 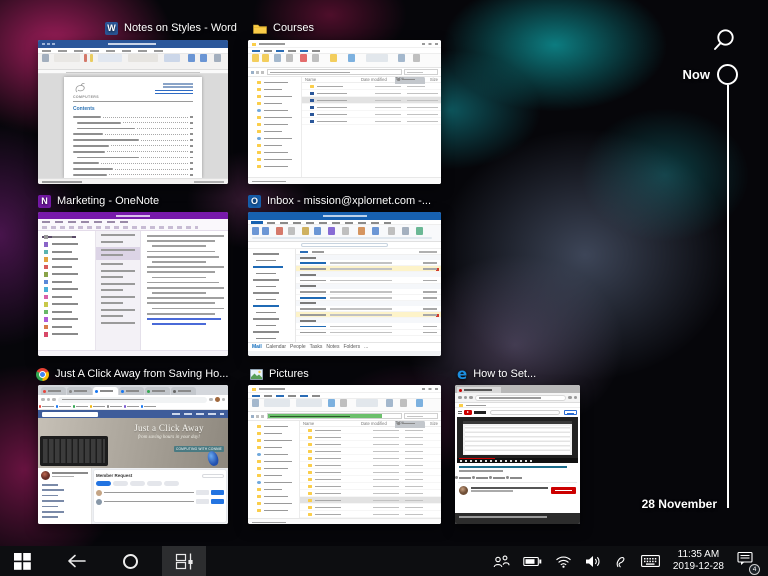 What do you see at coordinates (93, 91) in the screenshot?
I see `word-doc-logo: COMPUTERS` at bounding box center [93, 91].